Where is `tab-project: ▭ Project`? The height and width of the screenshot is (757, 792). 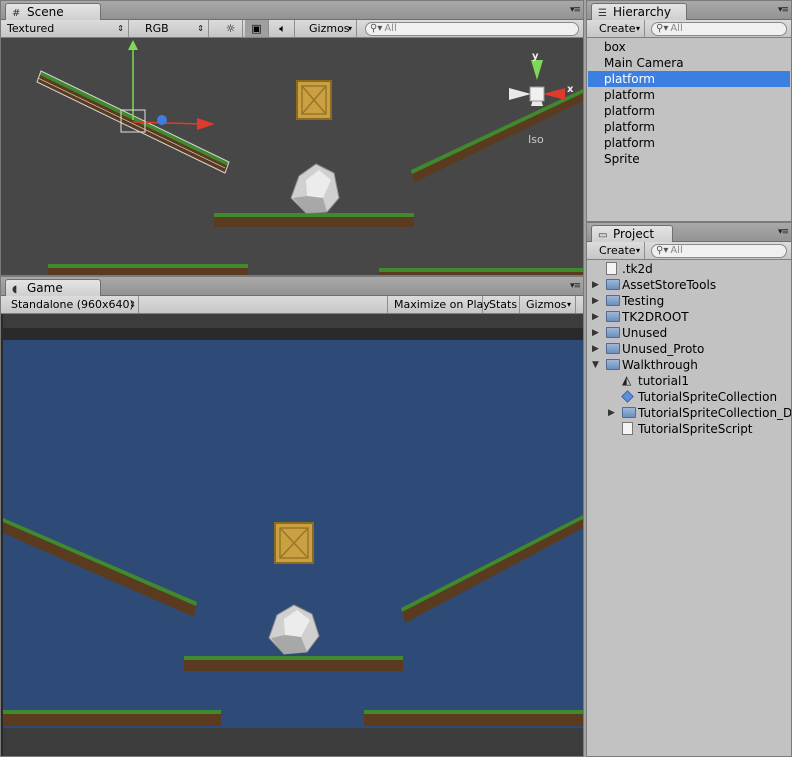 tab-project: ▭ Project is located at coordinates (632, 233).